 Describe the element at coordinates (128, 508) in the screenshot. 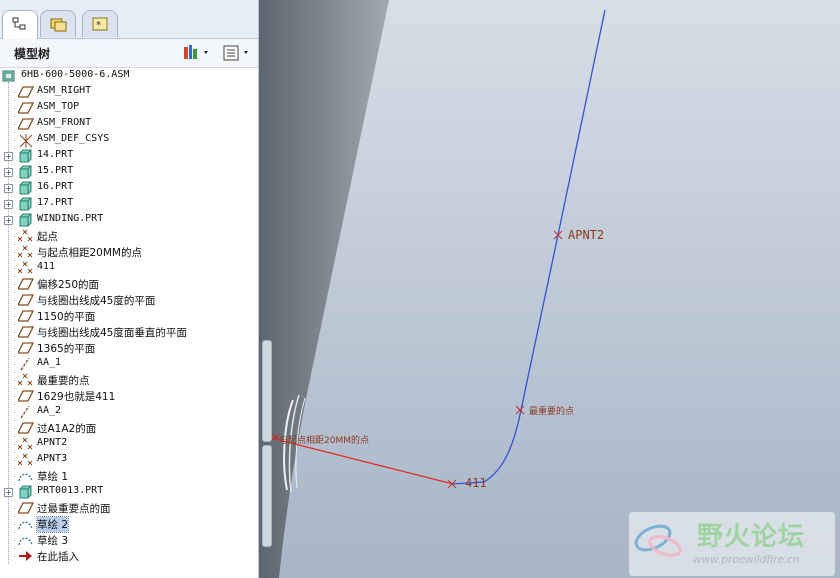

I see `tree-item: 过最重要点的面` at that location.